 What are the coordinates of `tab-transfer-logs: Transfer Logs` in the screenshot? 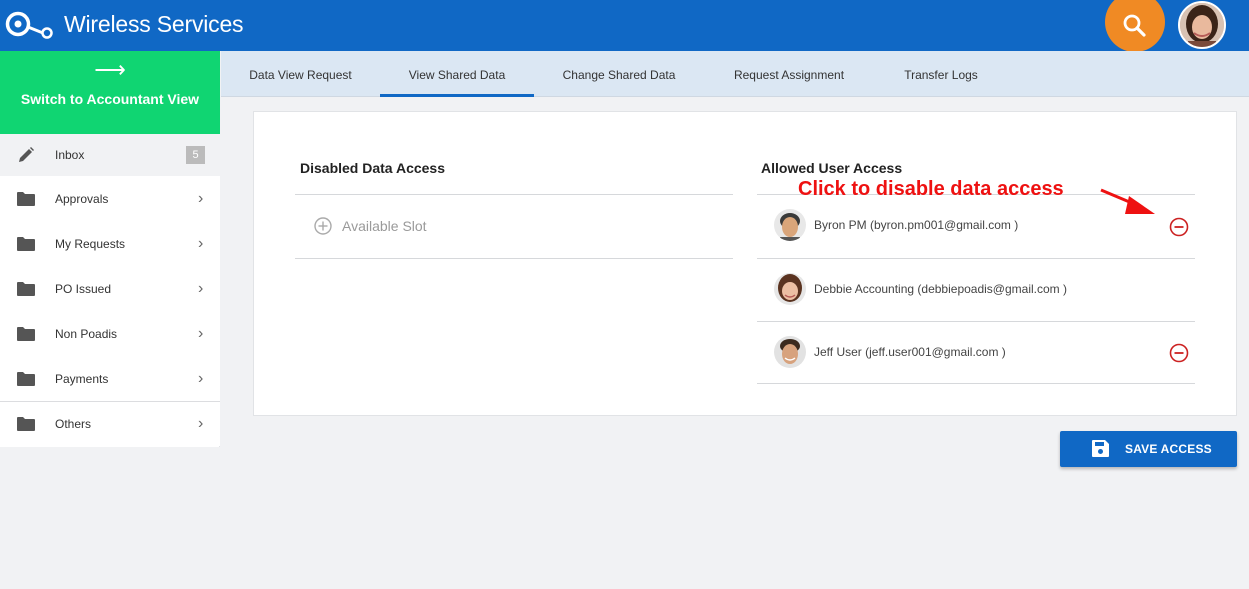 It's located at (941, 74).